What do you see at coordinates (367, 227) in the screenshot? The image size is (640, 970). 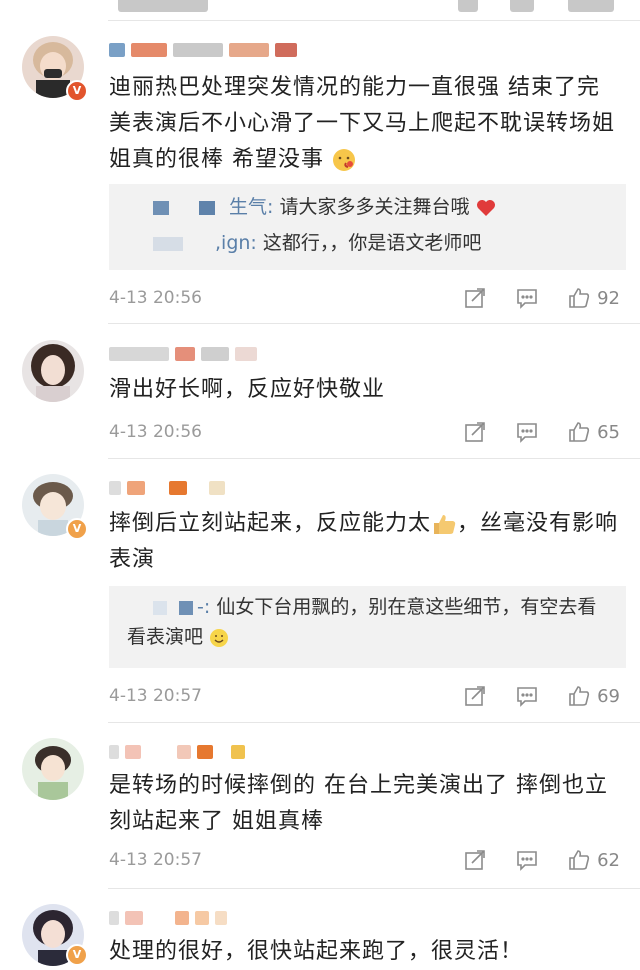 I see `reply-box: 生气: 请大家多多关注舞台哦 ,ign: 这都行，，你是语文老师吧` at bounding box center [367, 227].